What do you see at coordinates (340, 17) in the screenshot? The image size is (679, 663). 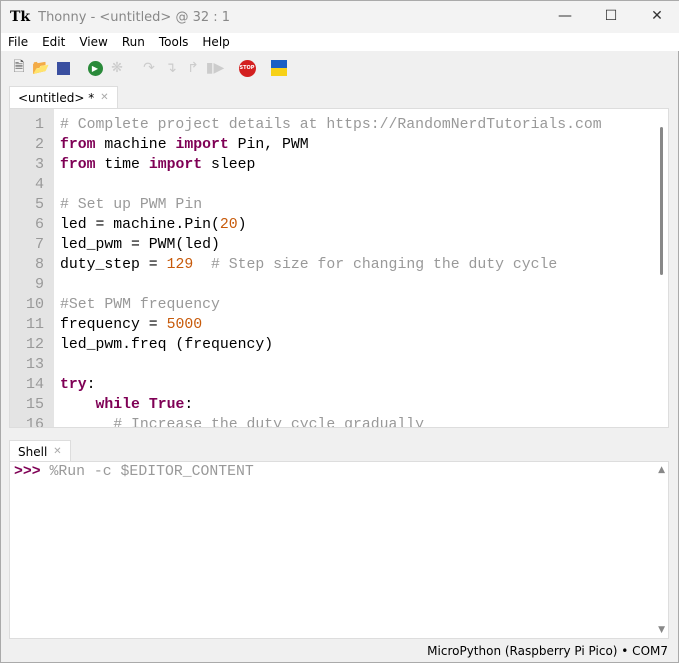 I see `title-bar: Tk Thonny - <untitled> @ 32 : 1 — ☐ ✕` at bounding box center [340, 17].